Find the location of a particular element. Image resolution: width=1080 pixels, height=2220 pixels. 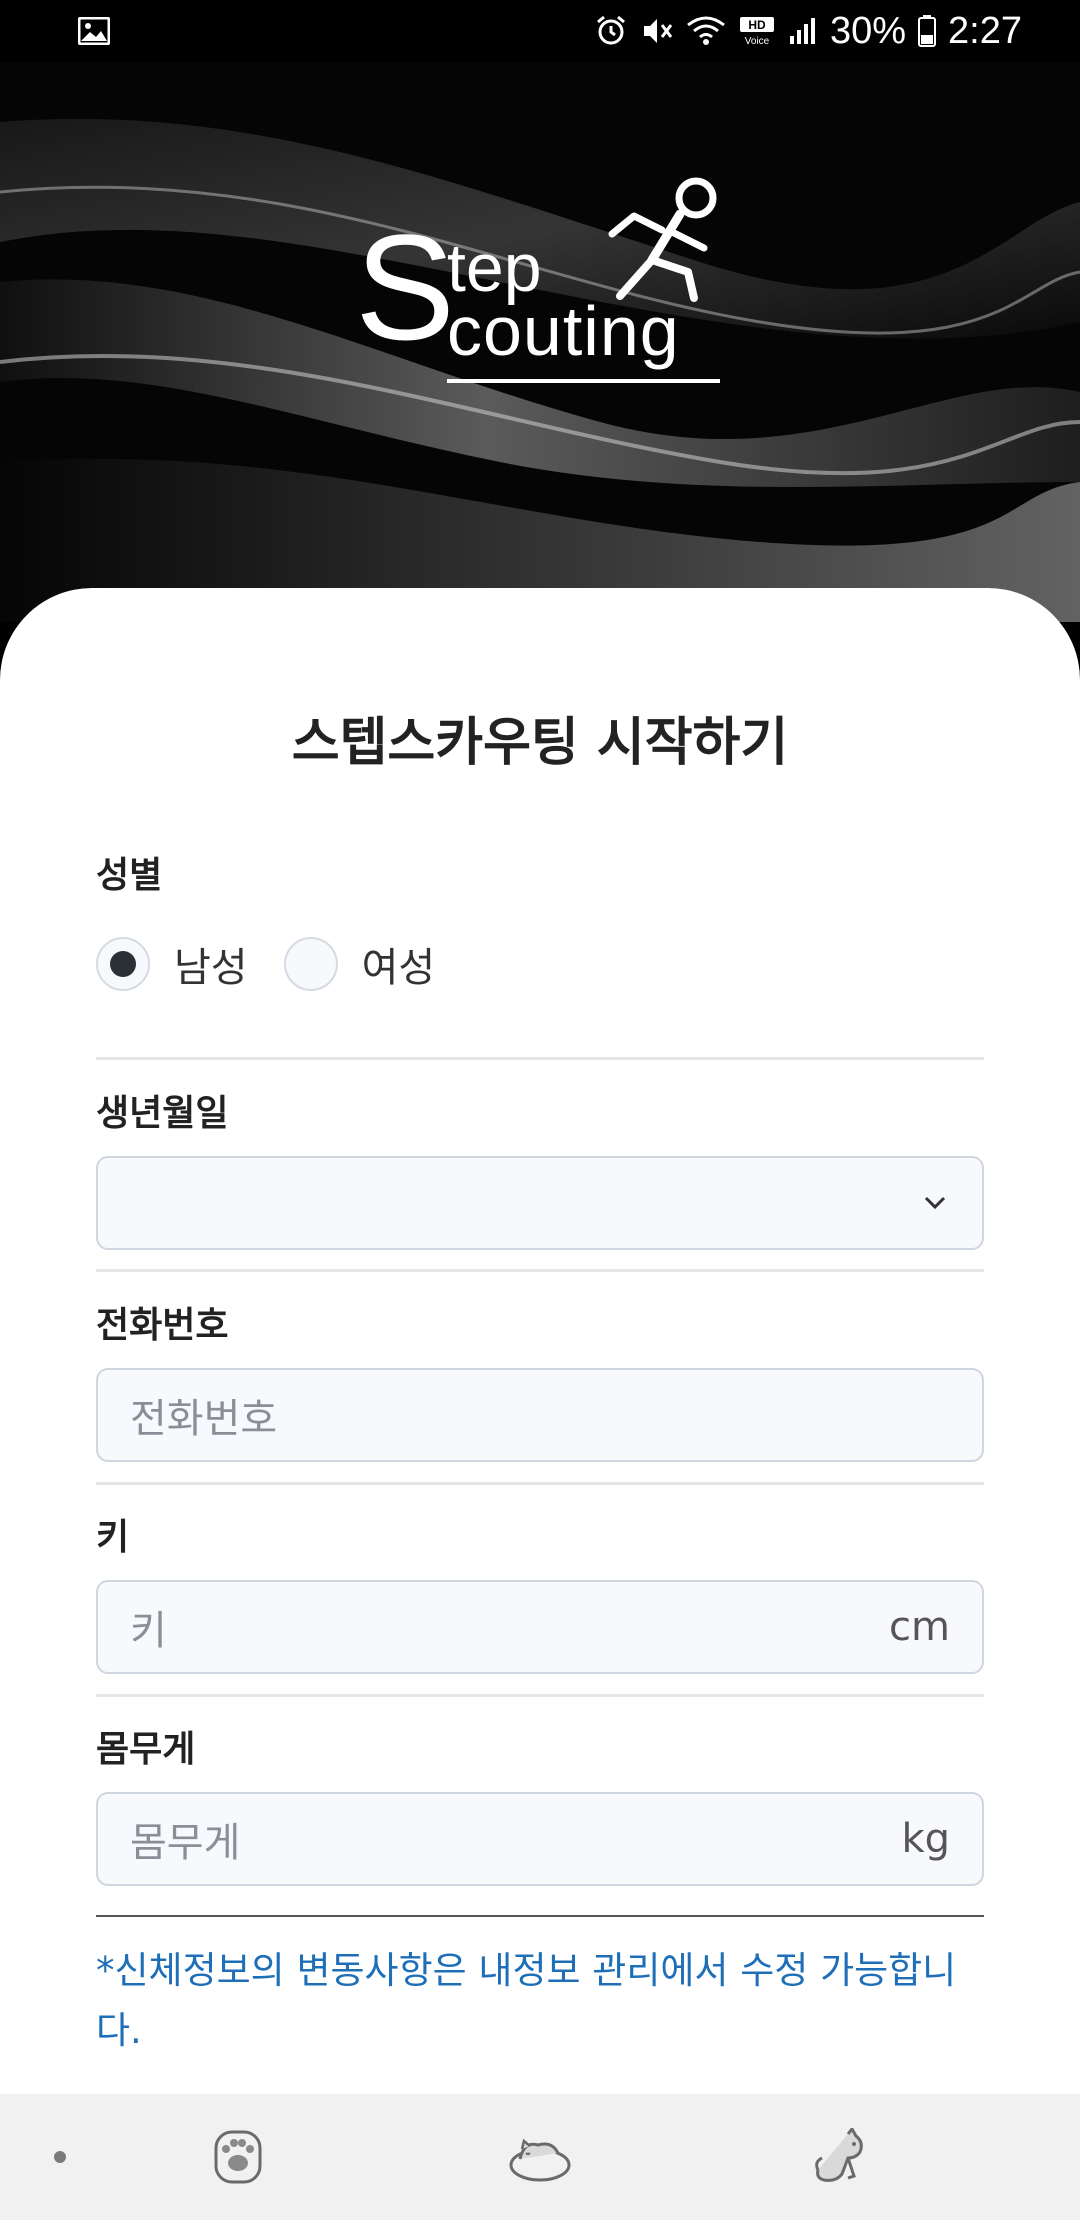

nav-paw is located at coordinates (238, 2157).